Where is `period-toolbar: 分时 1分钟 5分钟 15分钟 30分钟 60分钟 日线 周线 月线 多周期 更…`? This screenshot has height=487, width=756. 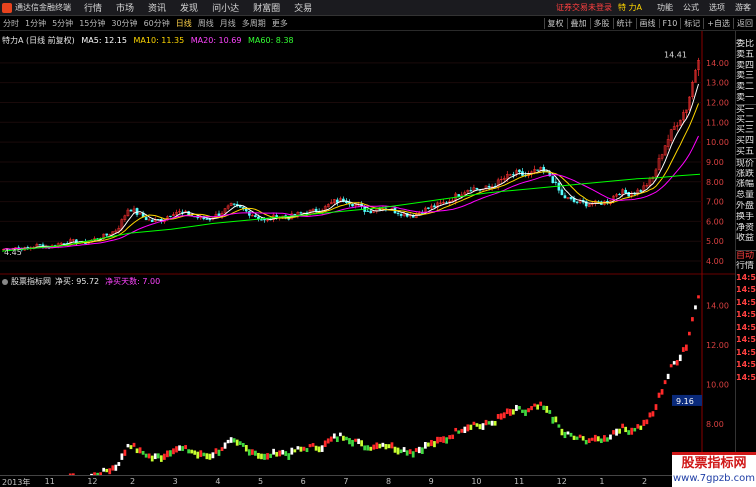
period-toolbar: 分时 1分钟 5分钟 15分钟 30分钟 60分钟 日线 周线 月线 多周期 更… is located at coordinates (378, 23).